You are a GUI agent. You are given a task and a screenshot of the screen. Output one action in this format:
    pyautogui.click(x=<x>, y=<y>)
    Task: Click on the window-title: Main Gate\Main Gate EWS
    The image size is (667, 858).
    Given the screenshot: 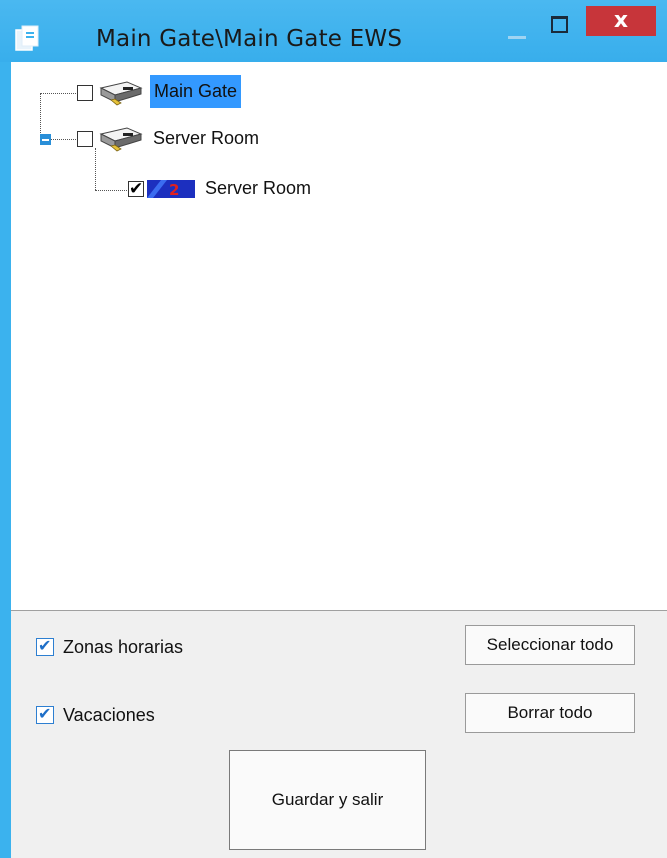 What is the action you would take?
    pyautogui.click(x=249, y=39)
    